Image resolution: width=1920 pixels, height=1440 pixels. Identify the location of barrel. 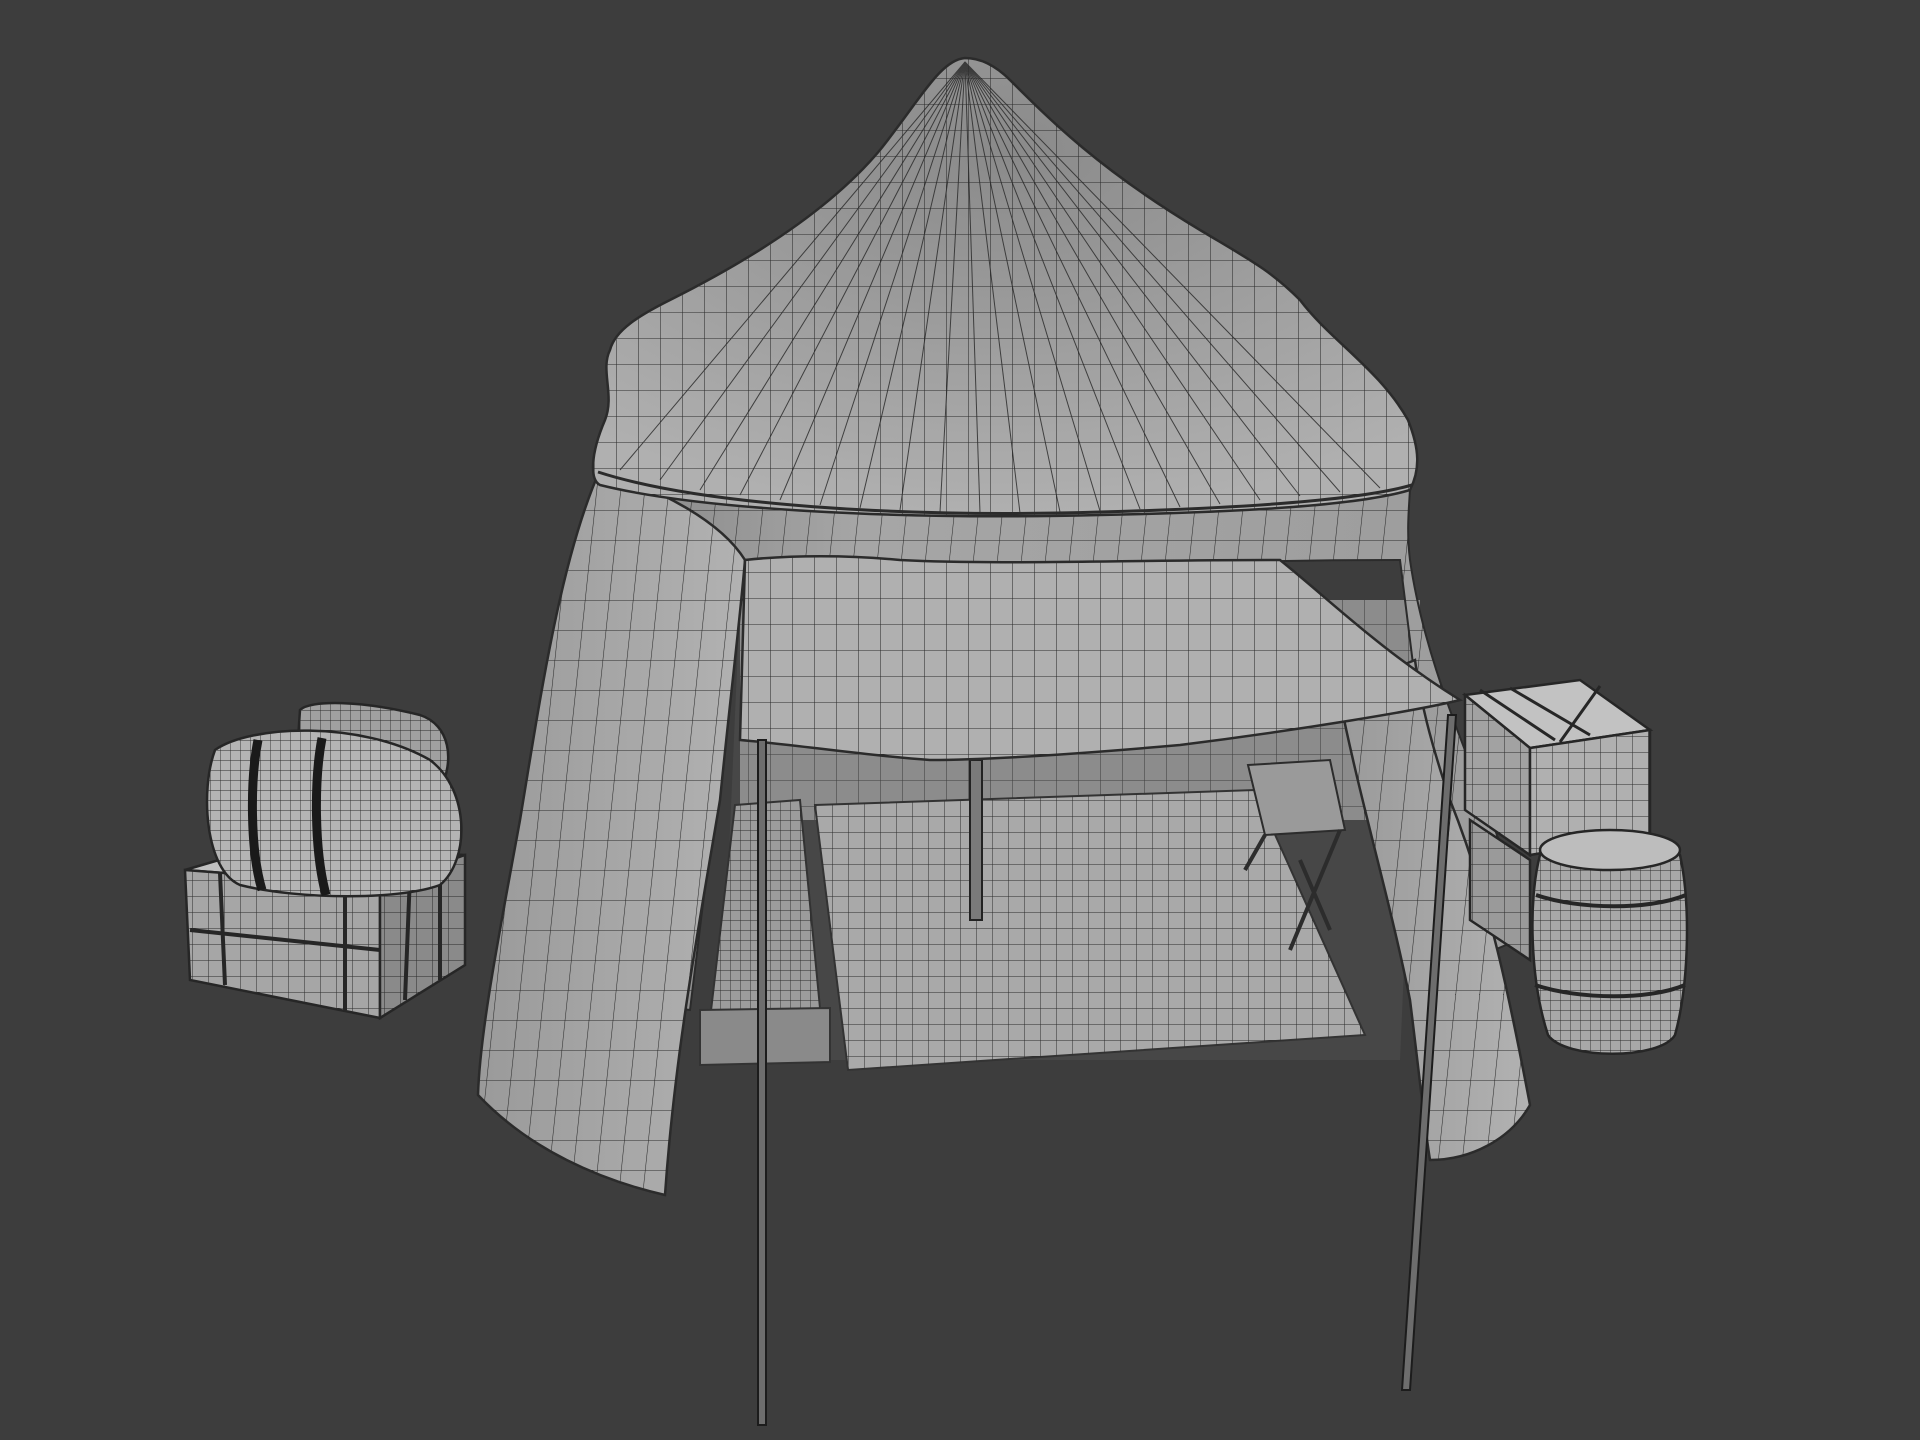
(1610, 941).